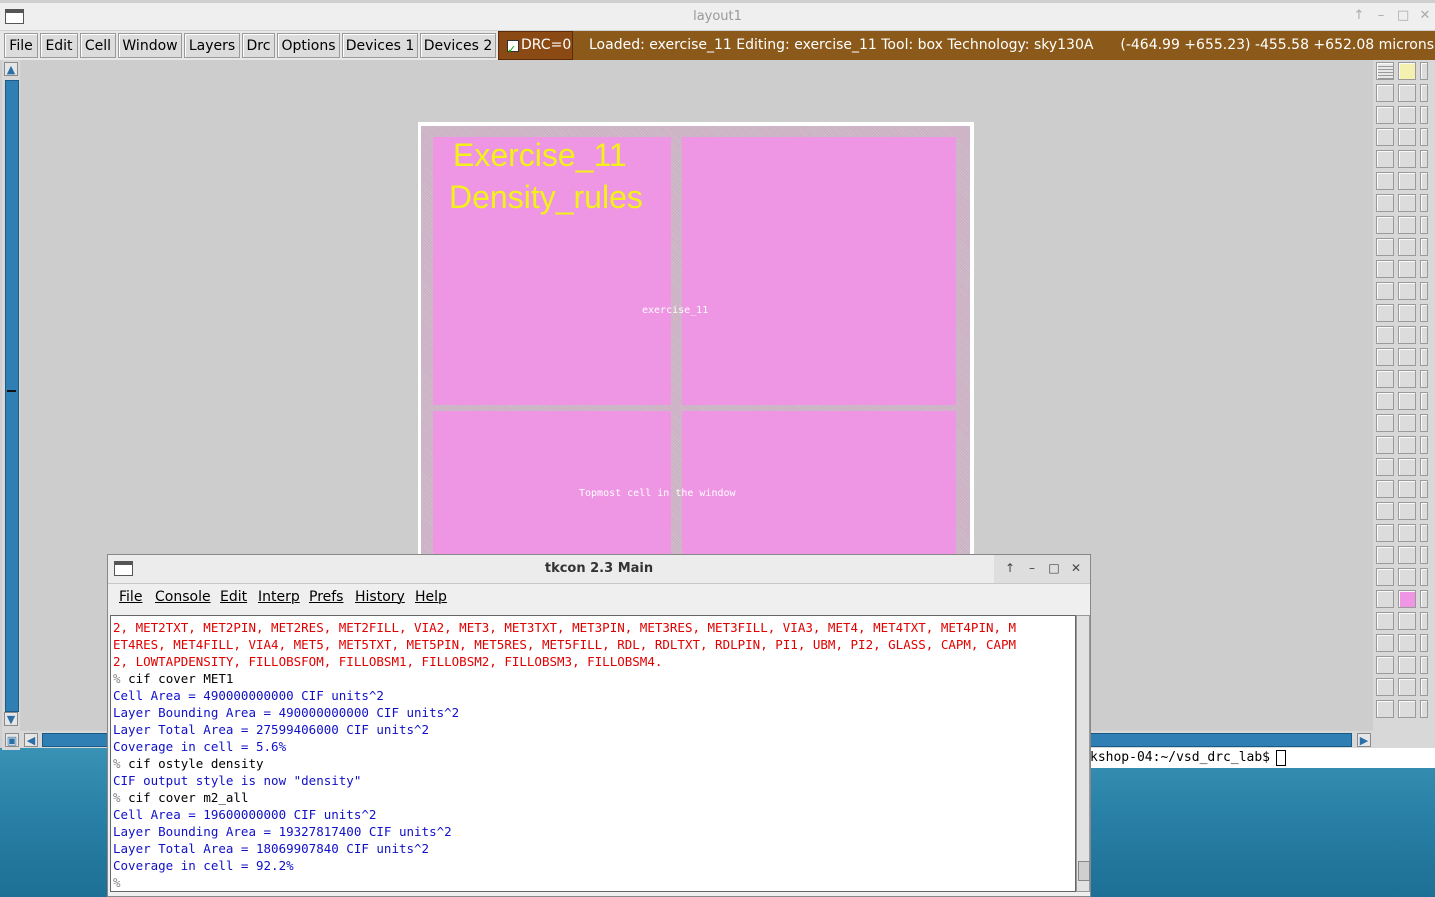  Describe the element at coordinates (1425, 15) in the screenshot. I see `window-close-icon: ✕` at that location.